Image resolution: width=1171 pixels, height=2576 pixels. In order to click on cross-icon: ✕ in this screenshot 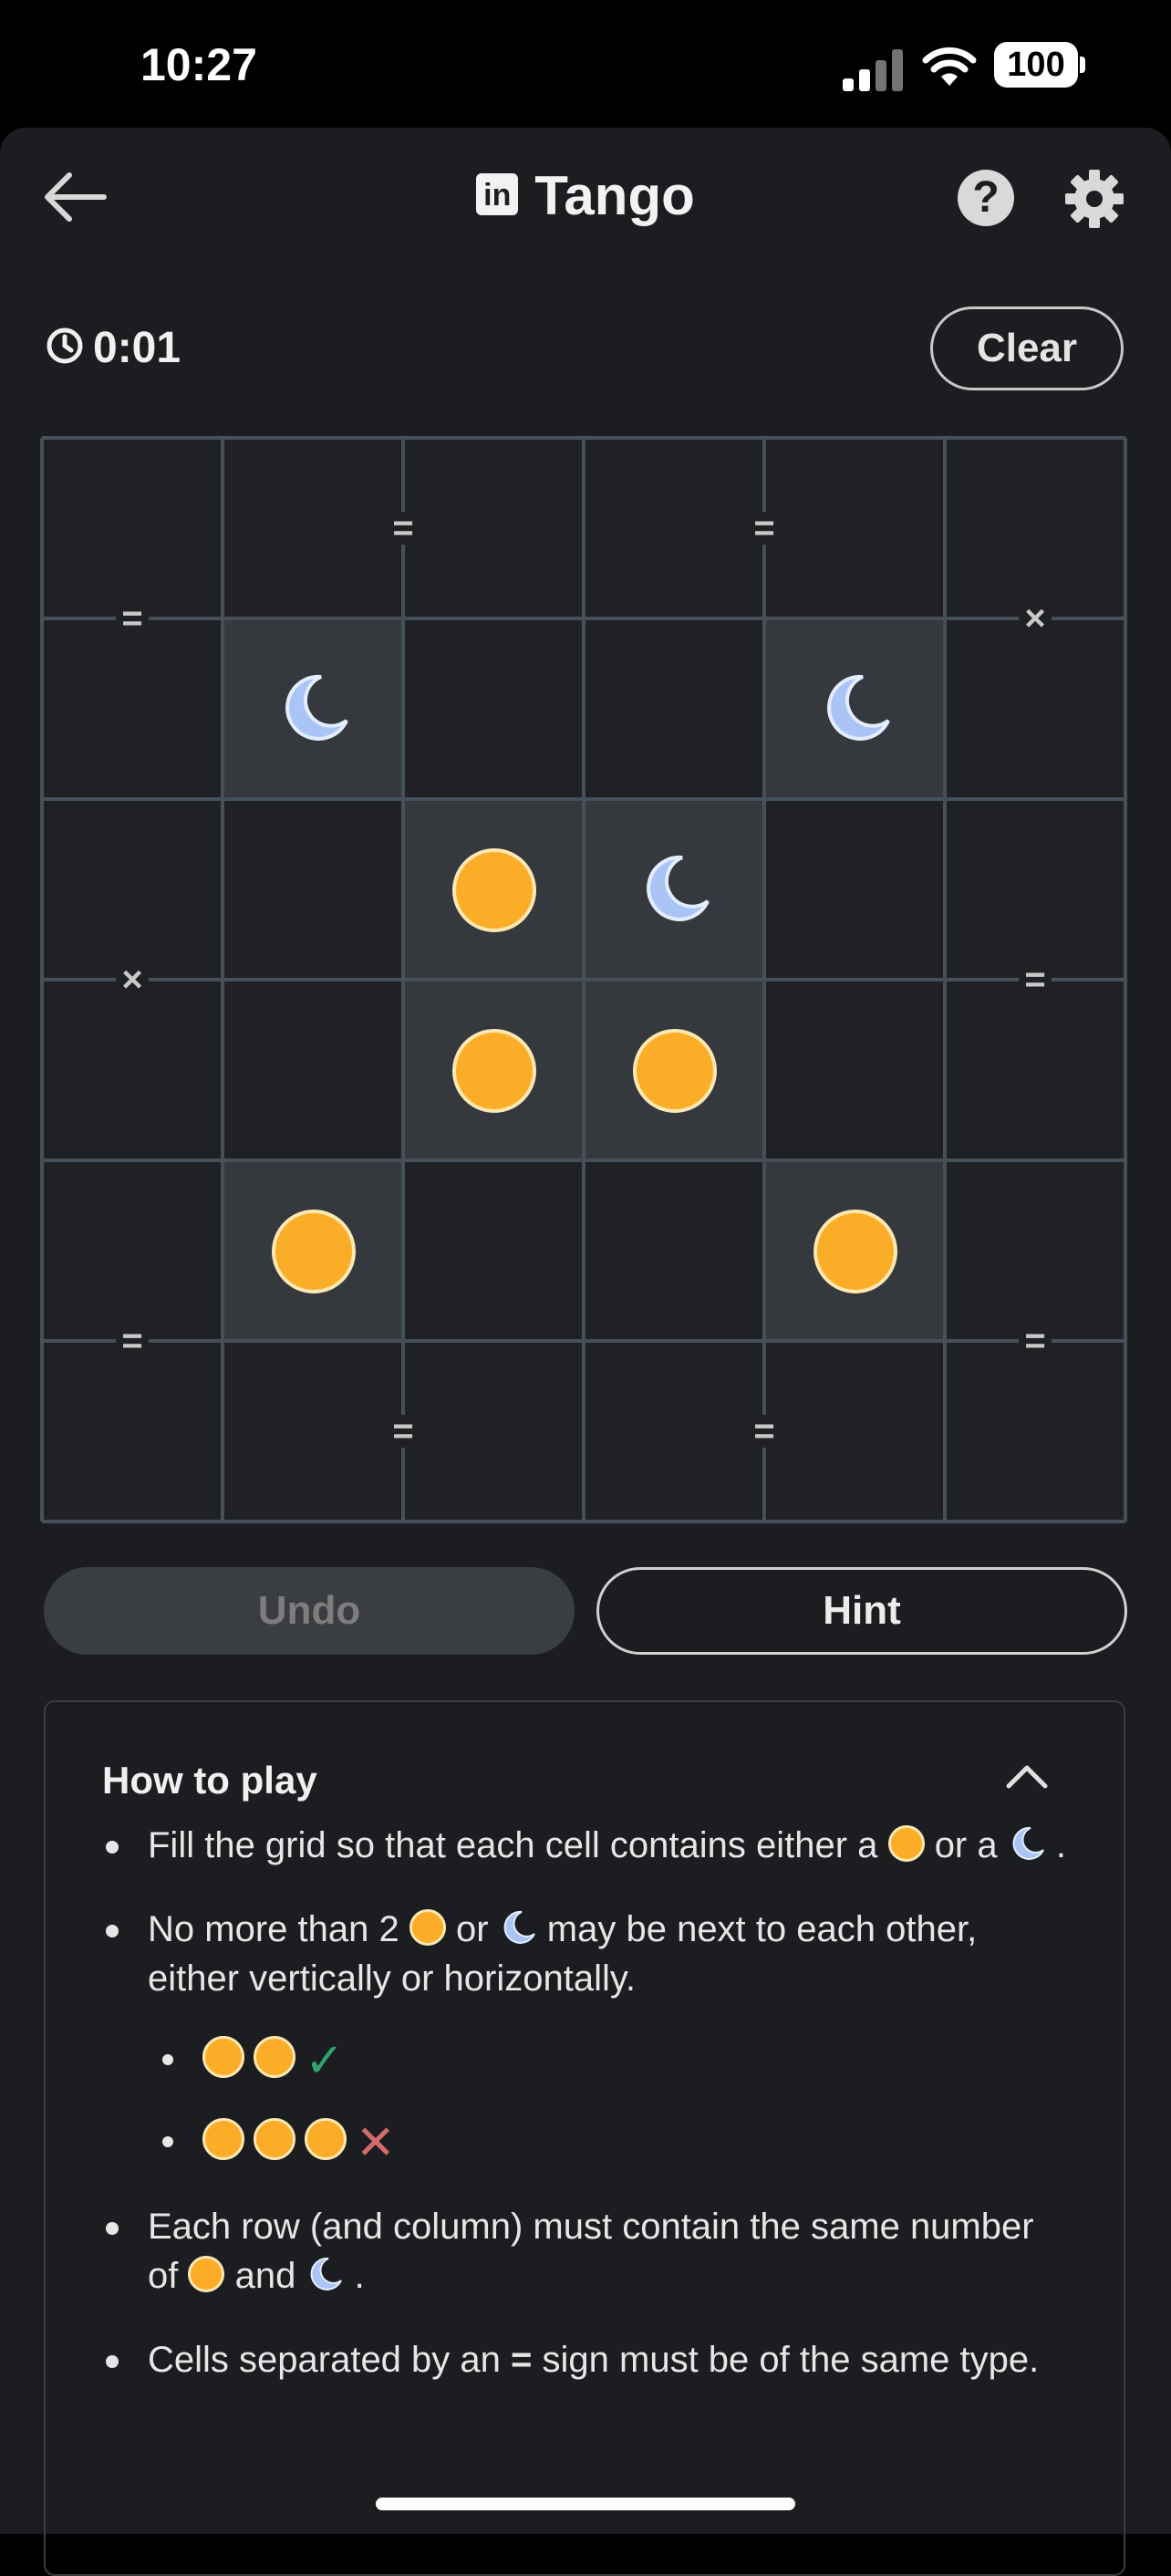, I will do `click(376, 2143)`.